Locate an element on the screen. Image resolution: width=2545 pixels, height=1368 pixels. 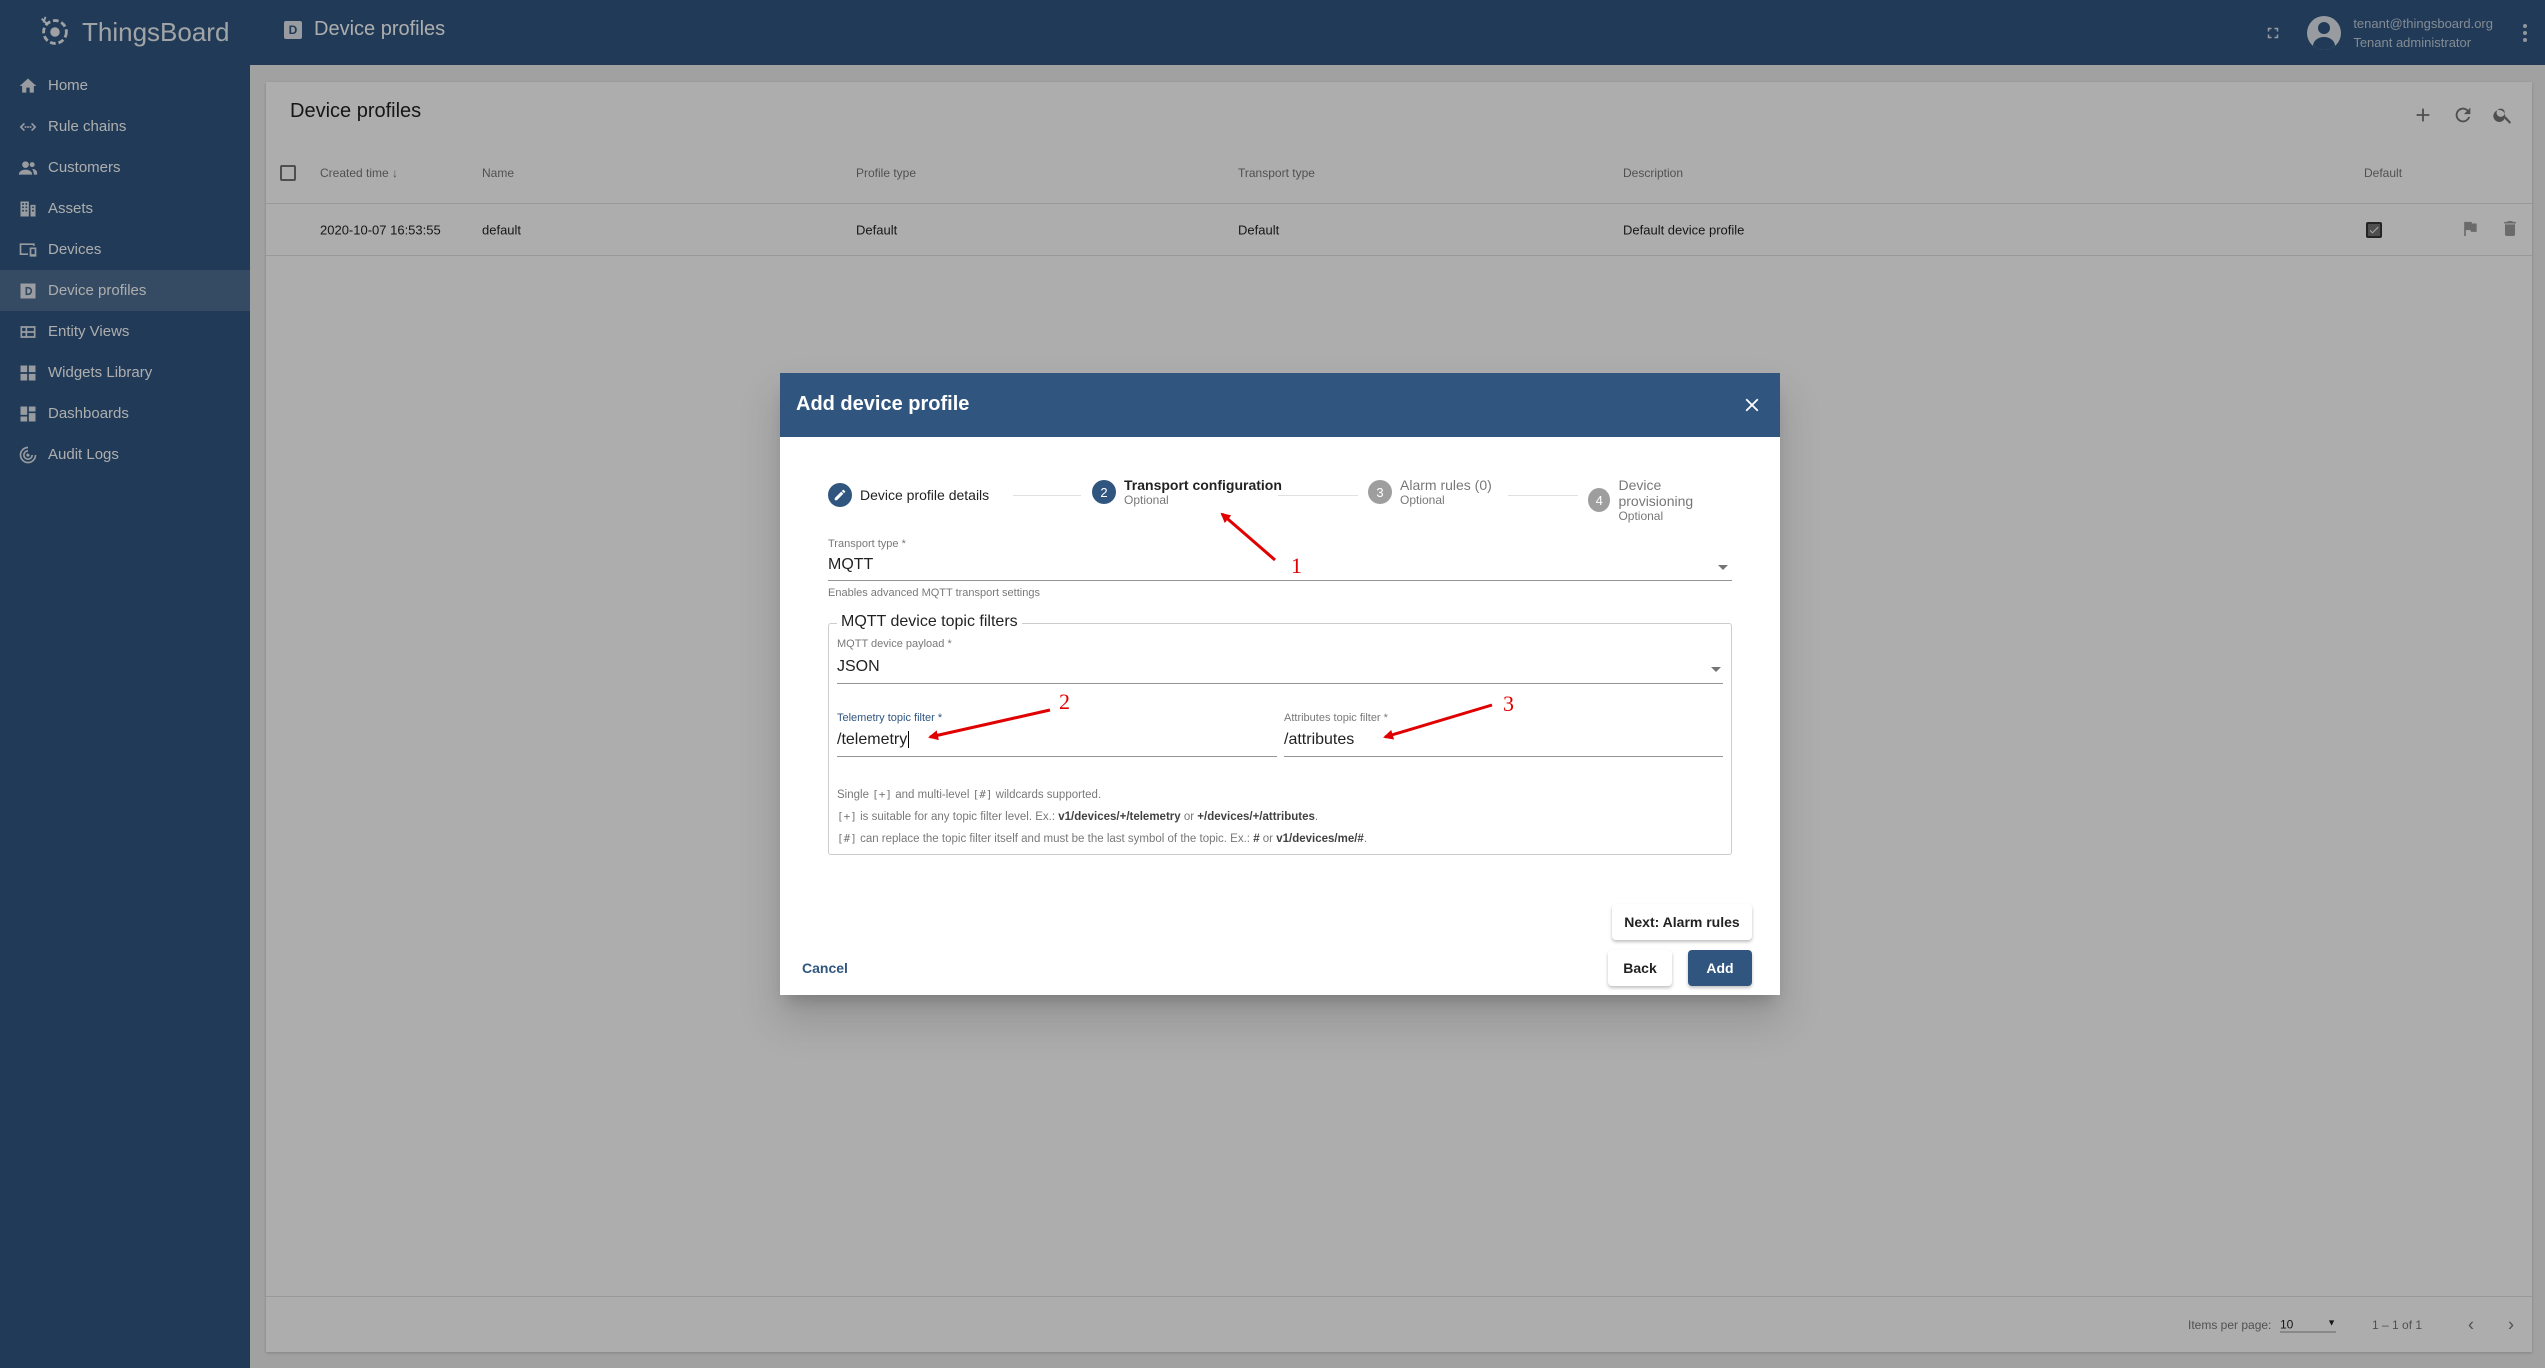
step-transport-configuration: 2 Transport configuration Optional is located at coordinates (1187, 492).